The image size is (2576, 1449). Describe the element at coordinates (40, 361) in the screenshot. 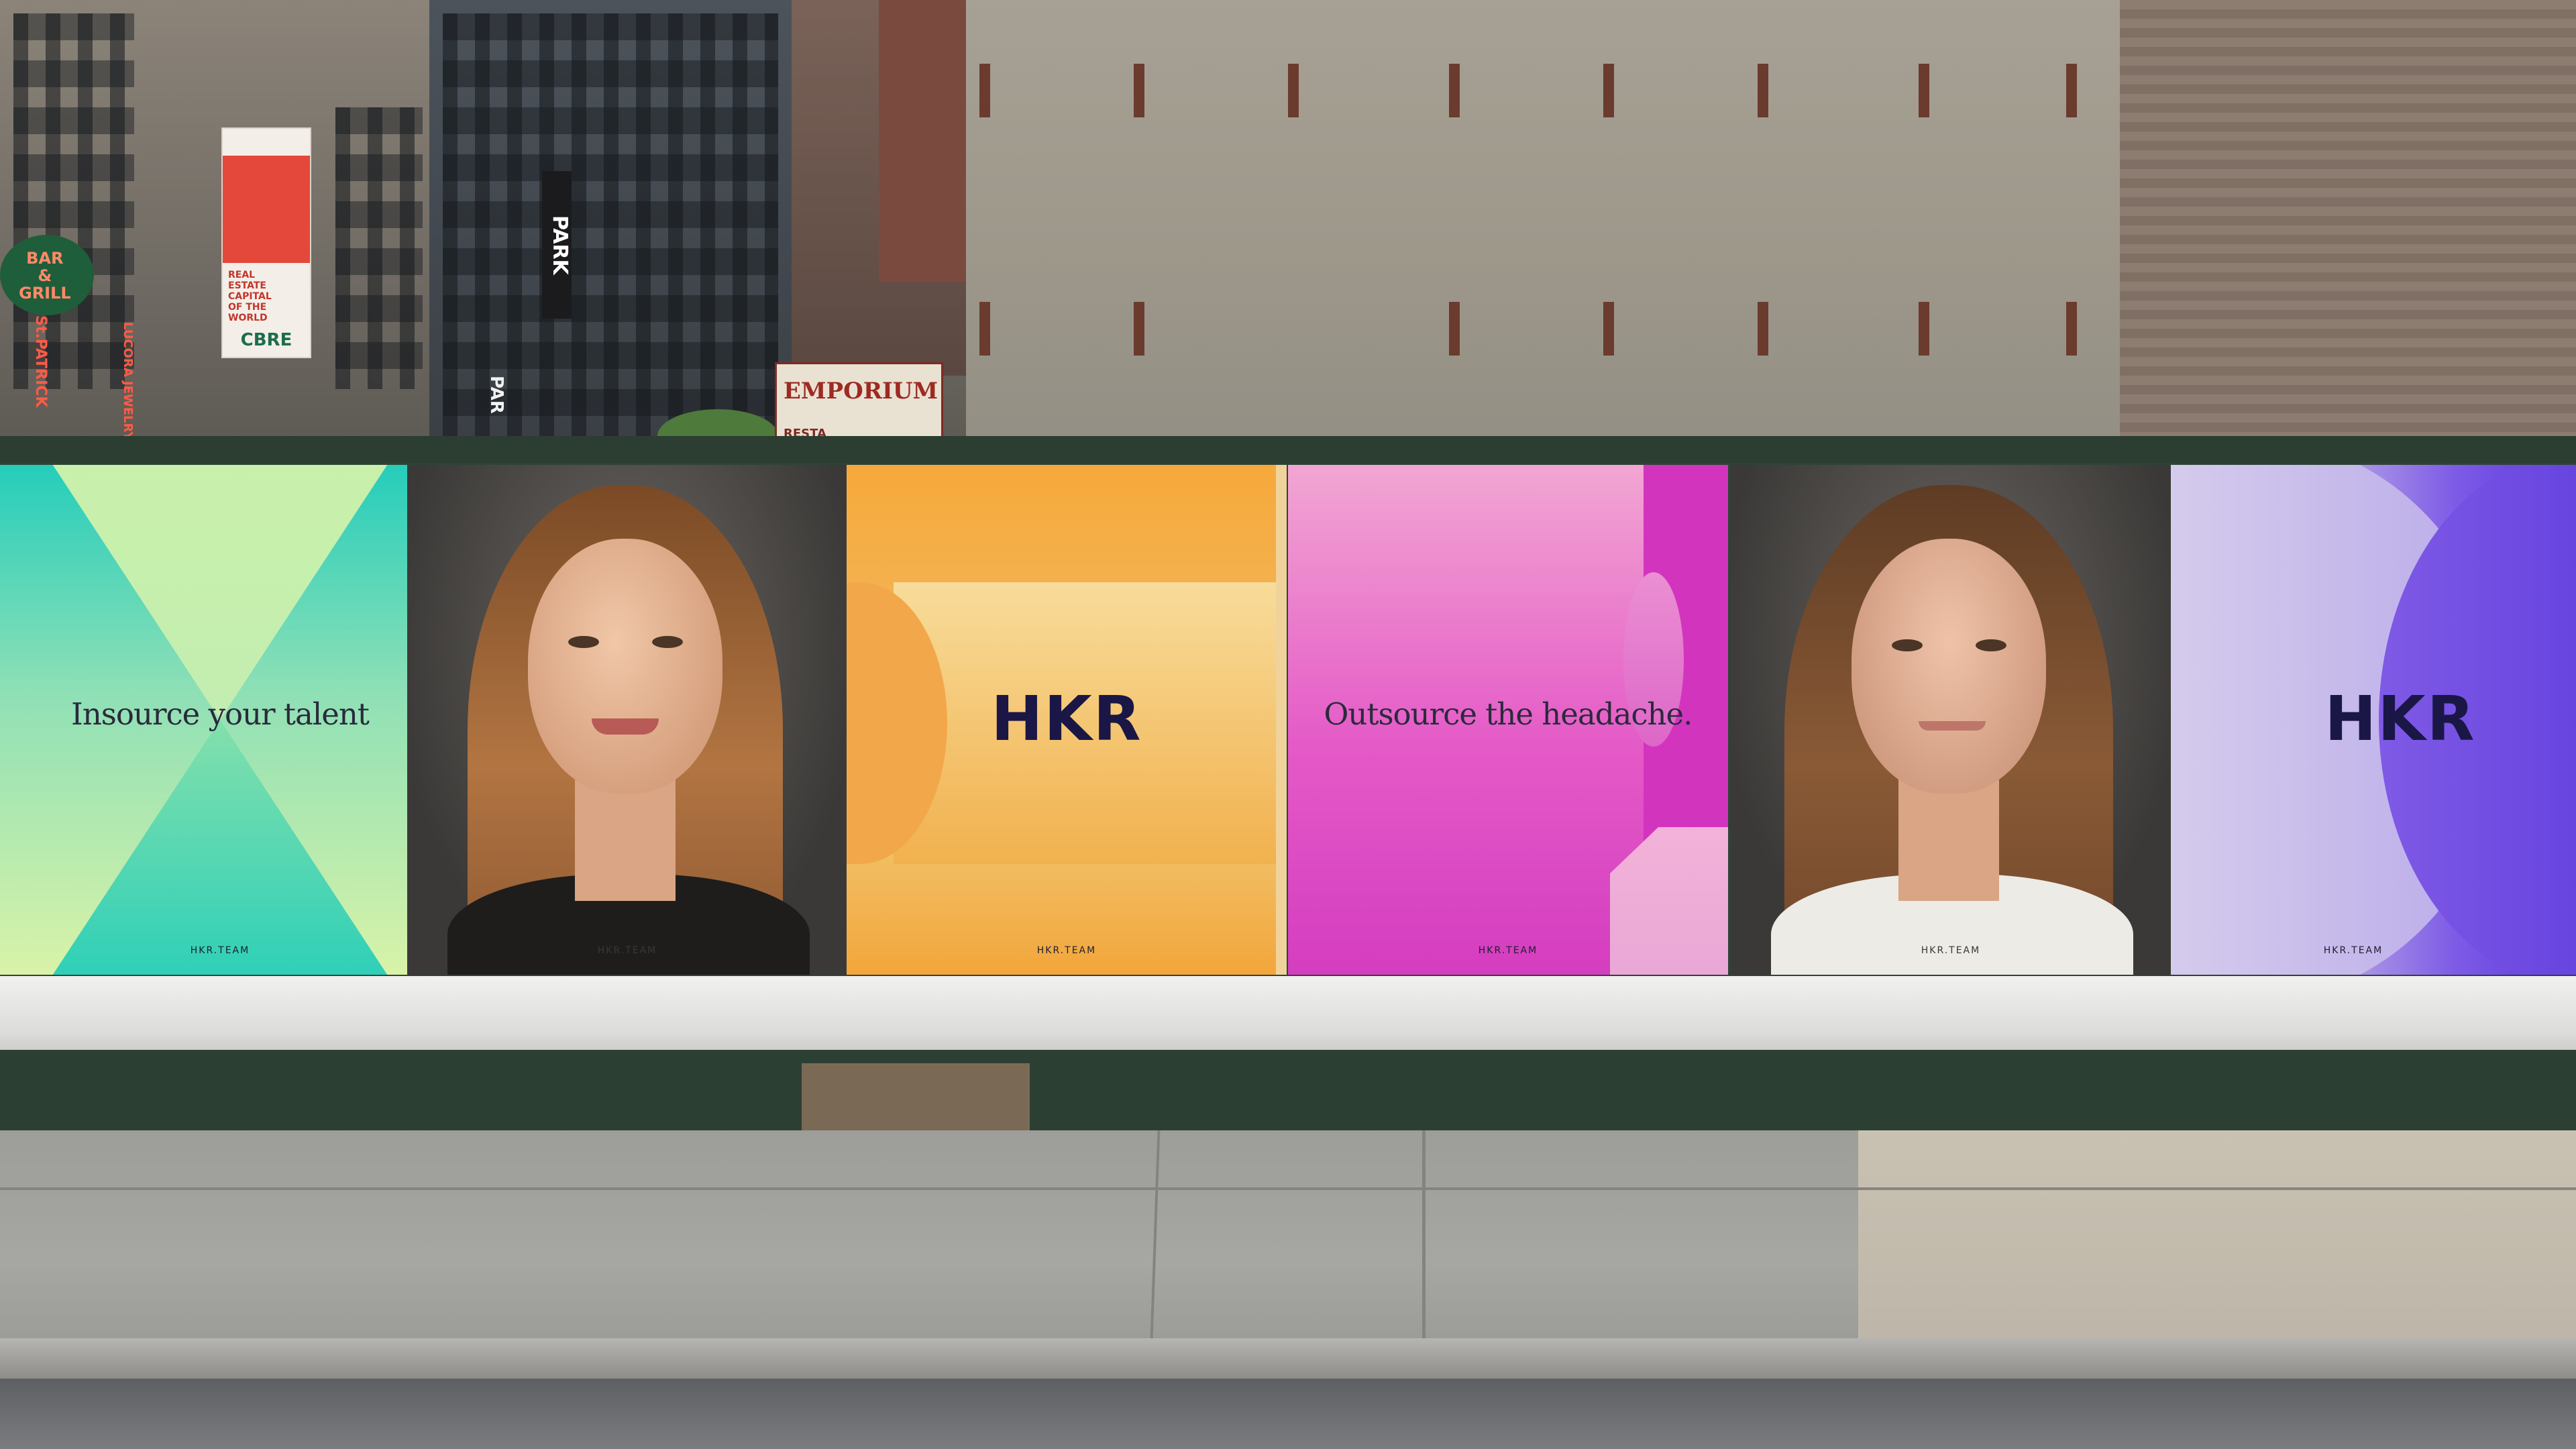

I see `st-patricks-sign: St.PATRICK` at that location.